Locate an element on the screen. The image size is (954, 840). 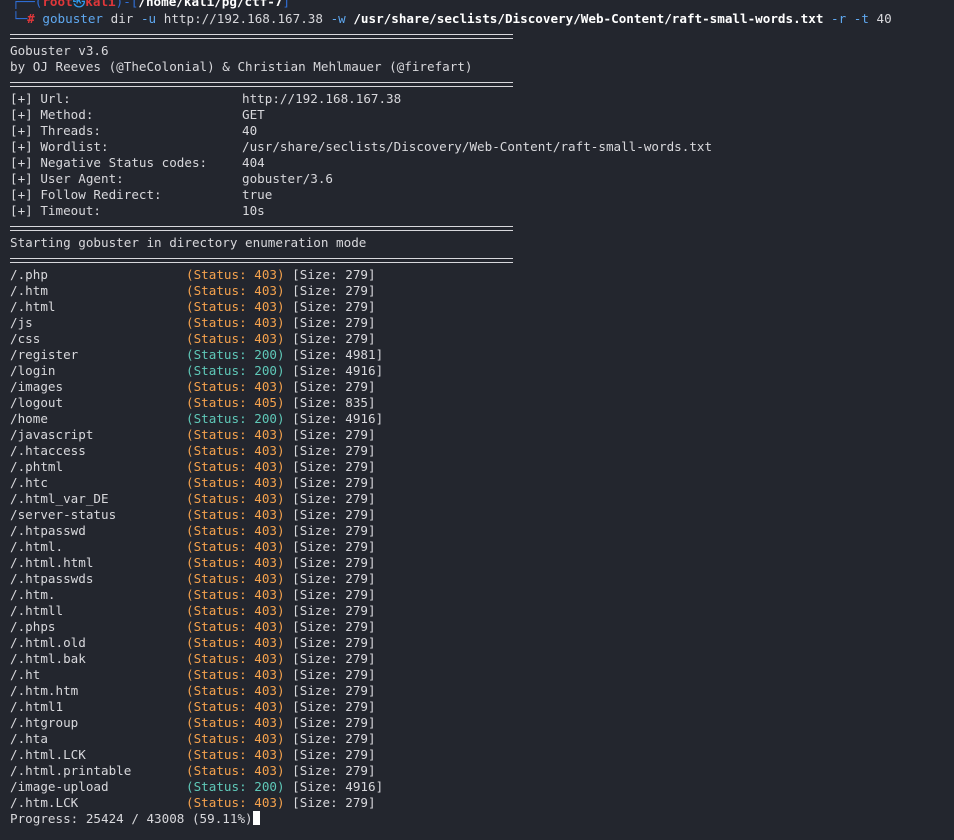
config-key: [+] Follow Redirect: is located at coordinates (86, 194).